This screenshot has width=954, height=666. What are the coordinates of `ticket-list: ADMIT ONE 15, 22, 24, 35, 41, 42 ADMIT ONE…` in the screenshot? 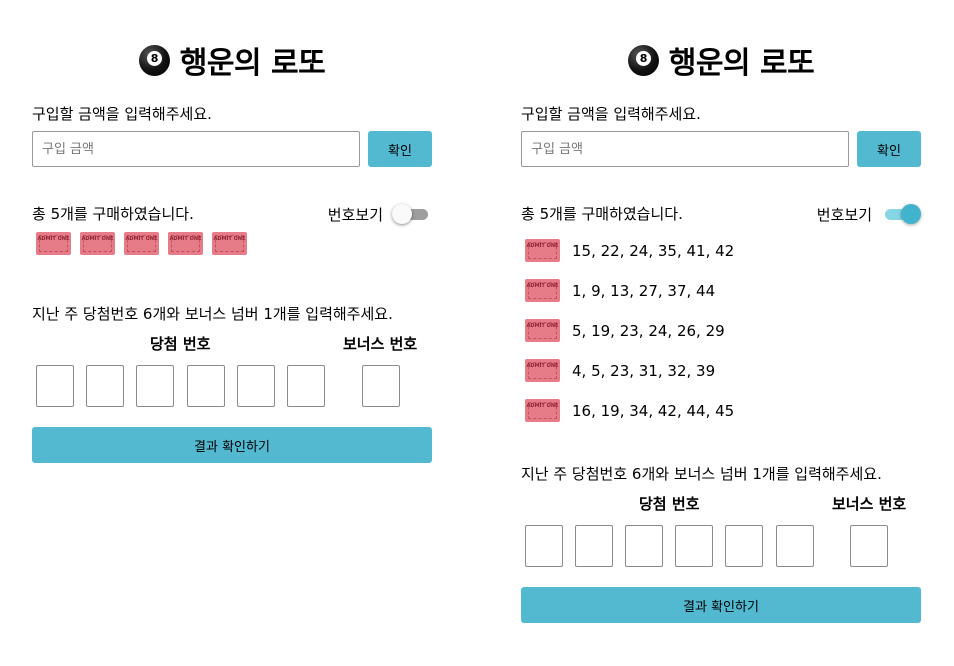 It's located at (629, 331).